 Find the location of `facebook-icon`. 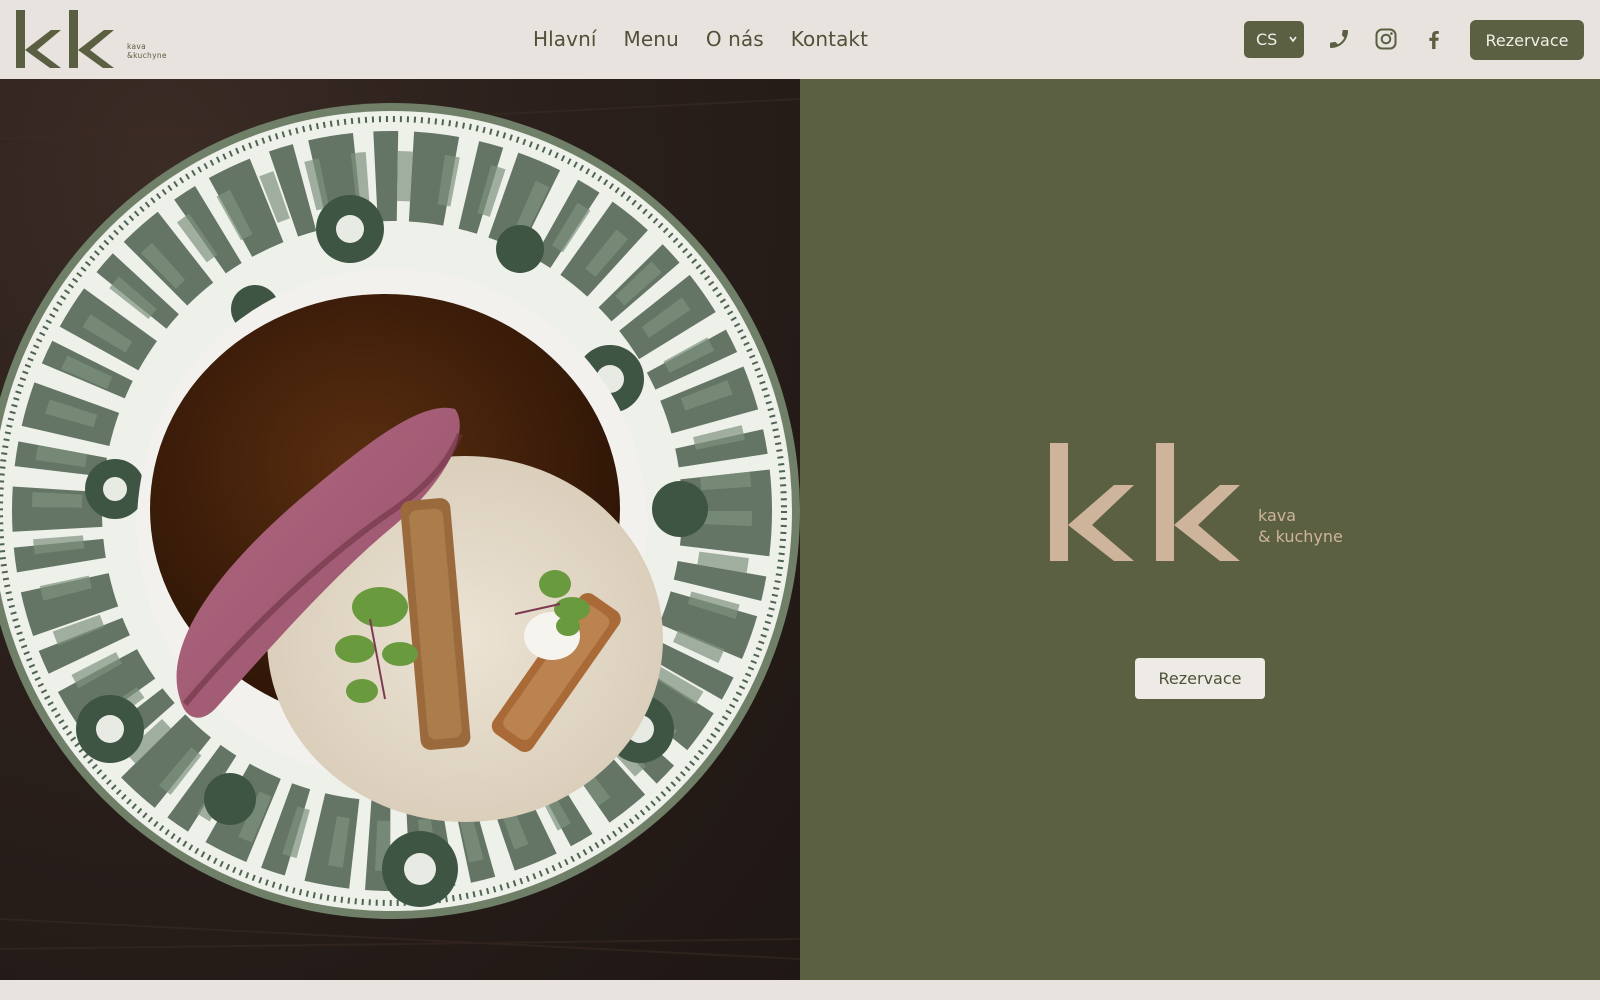

facebook-icon is located at coordinates (1434, 39).